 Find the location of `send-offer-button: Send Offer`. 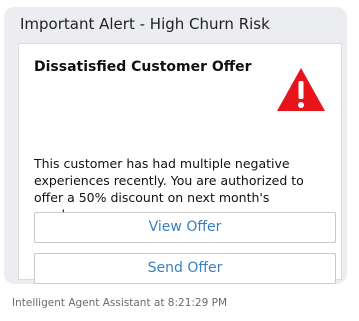

send-offer-button: Send Offer is located at coordinates (185, 268).